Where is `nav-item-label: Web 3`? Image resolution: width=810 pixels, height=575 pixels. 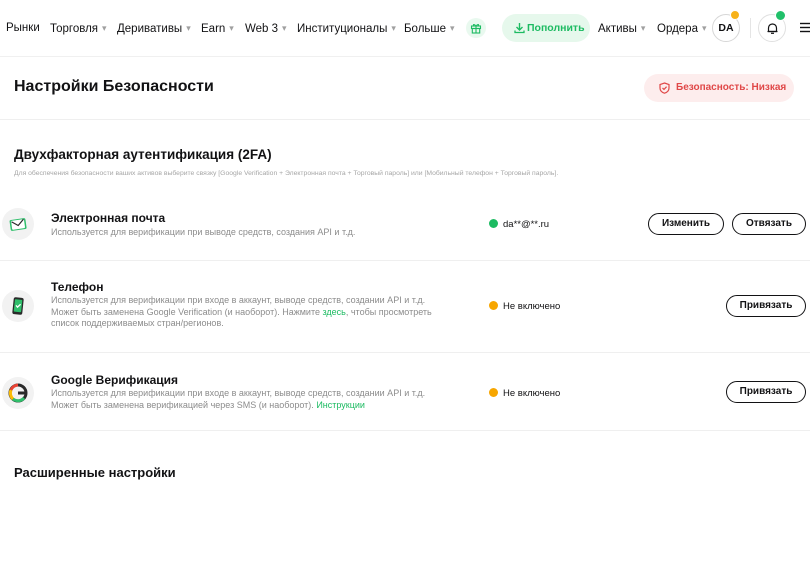
nav-item-label: Web 3 is located at coordinates (262, 29).